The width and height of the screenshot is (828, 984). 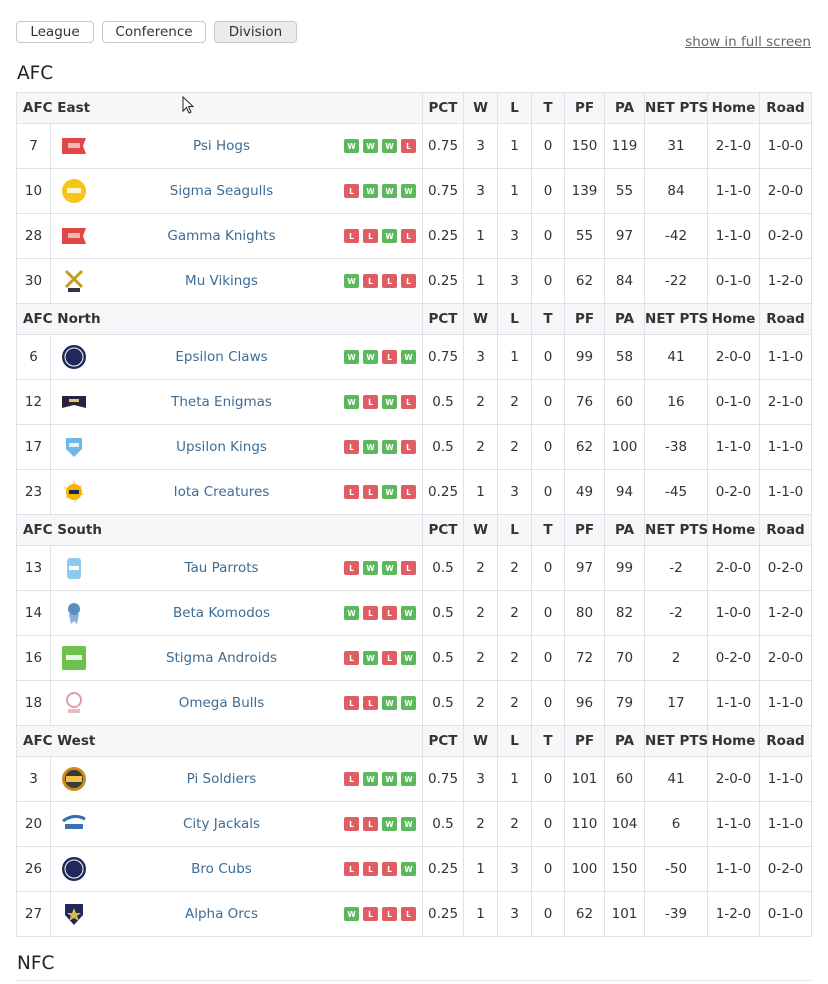 What do you see at coordinates (74, 658) in the screenshot?
I see `green-square-logo` at bounding box center [74, 658].